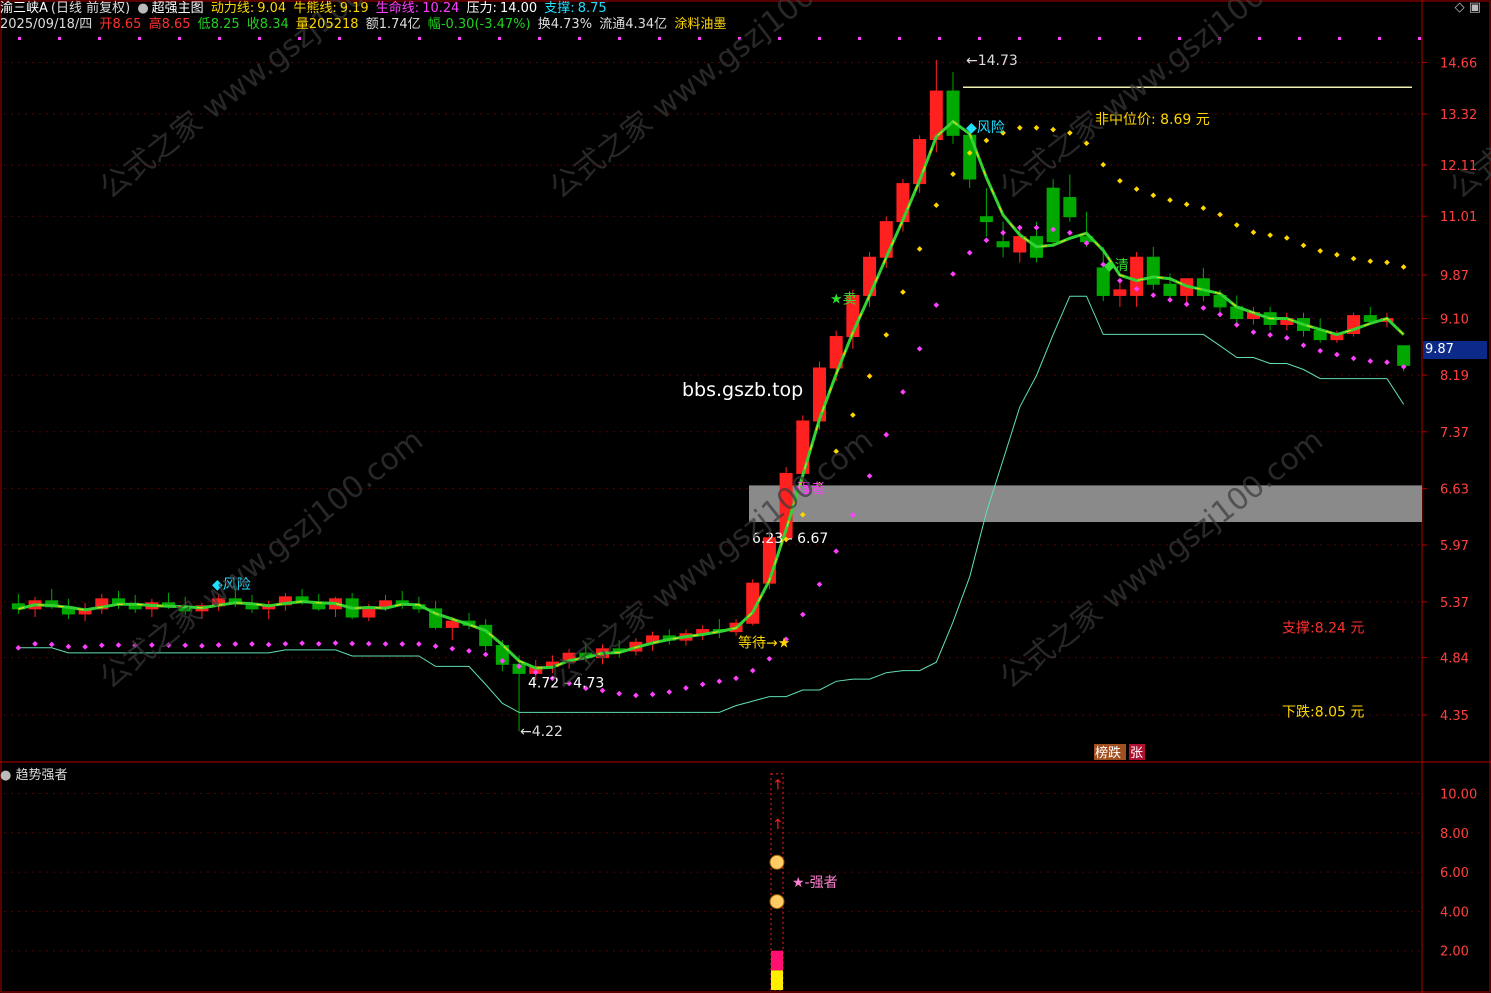  What do you see at coordinates (1454, 952) in the screenshot?
I see `sub-y-tick-label: 2.00` at bounding box center [1454, 952].